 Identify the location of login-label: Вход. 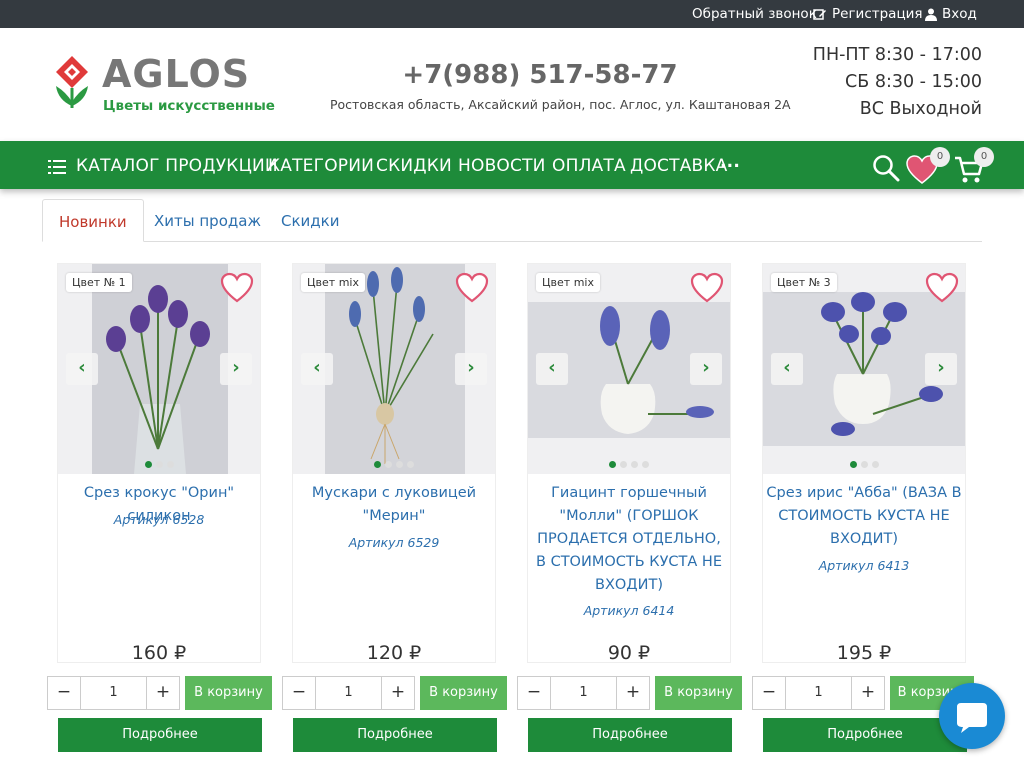
(959, 14).